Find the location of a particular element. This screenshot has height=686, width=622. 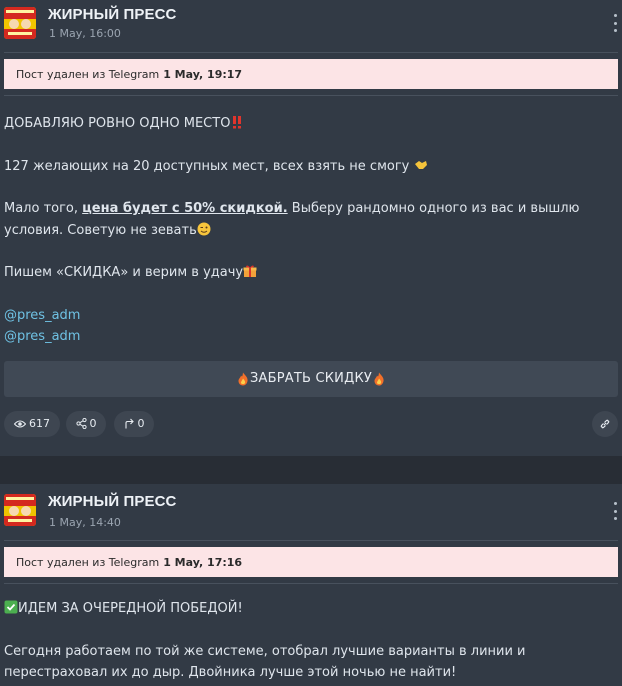

discount-link: цена будет с 50% скидкой. is located at coordinates (184, 208).